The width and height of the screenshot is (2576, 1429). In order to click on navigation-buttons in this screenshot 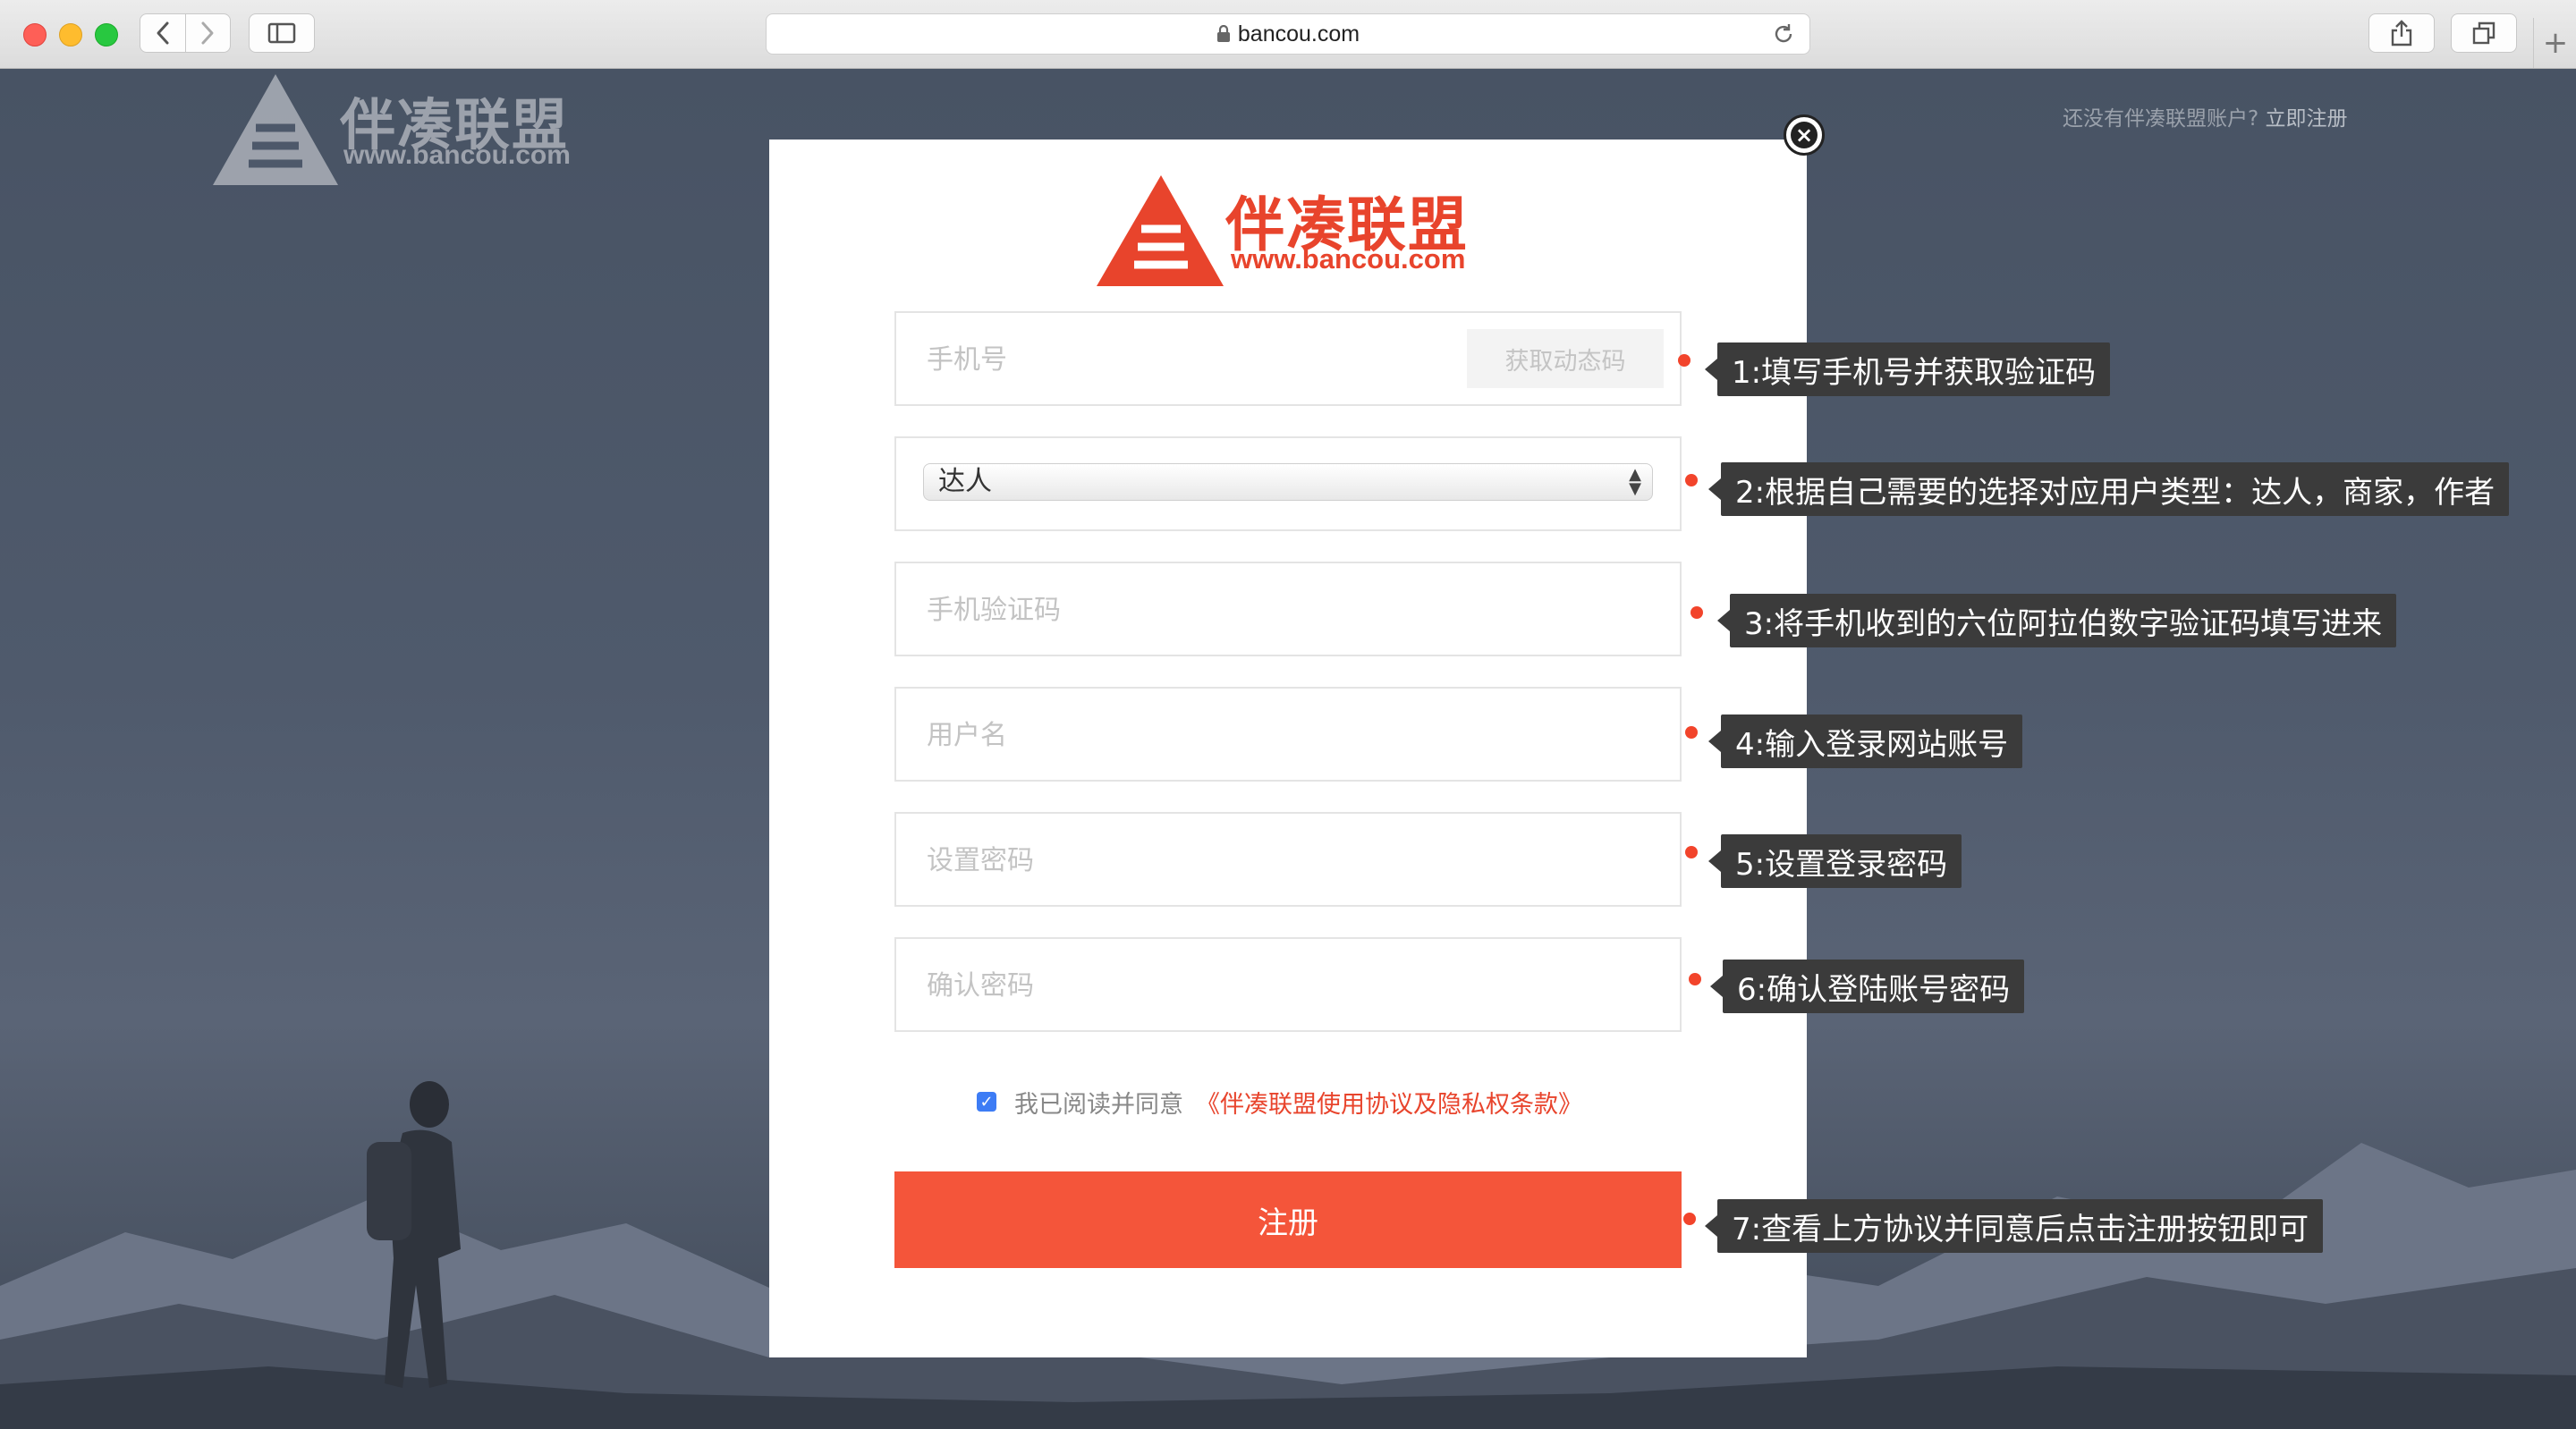, I will do `click(185, 33)`.